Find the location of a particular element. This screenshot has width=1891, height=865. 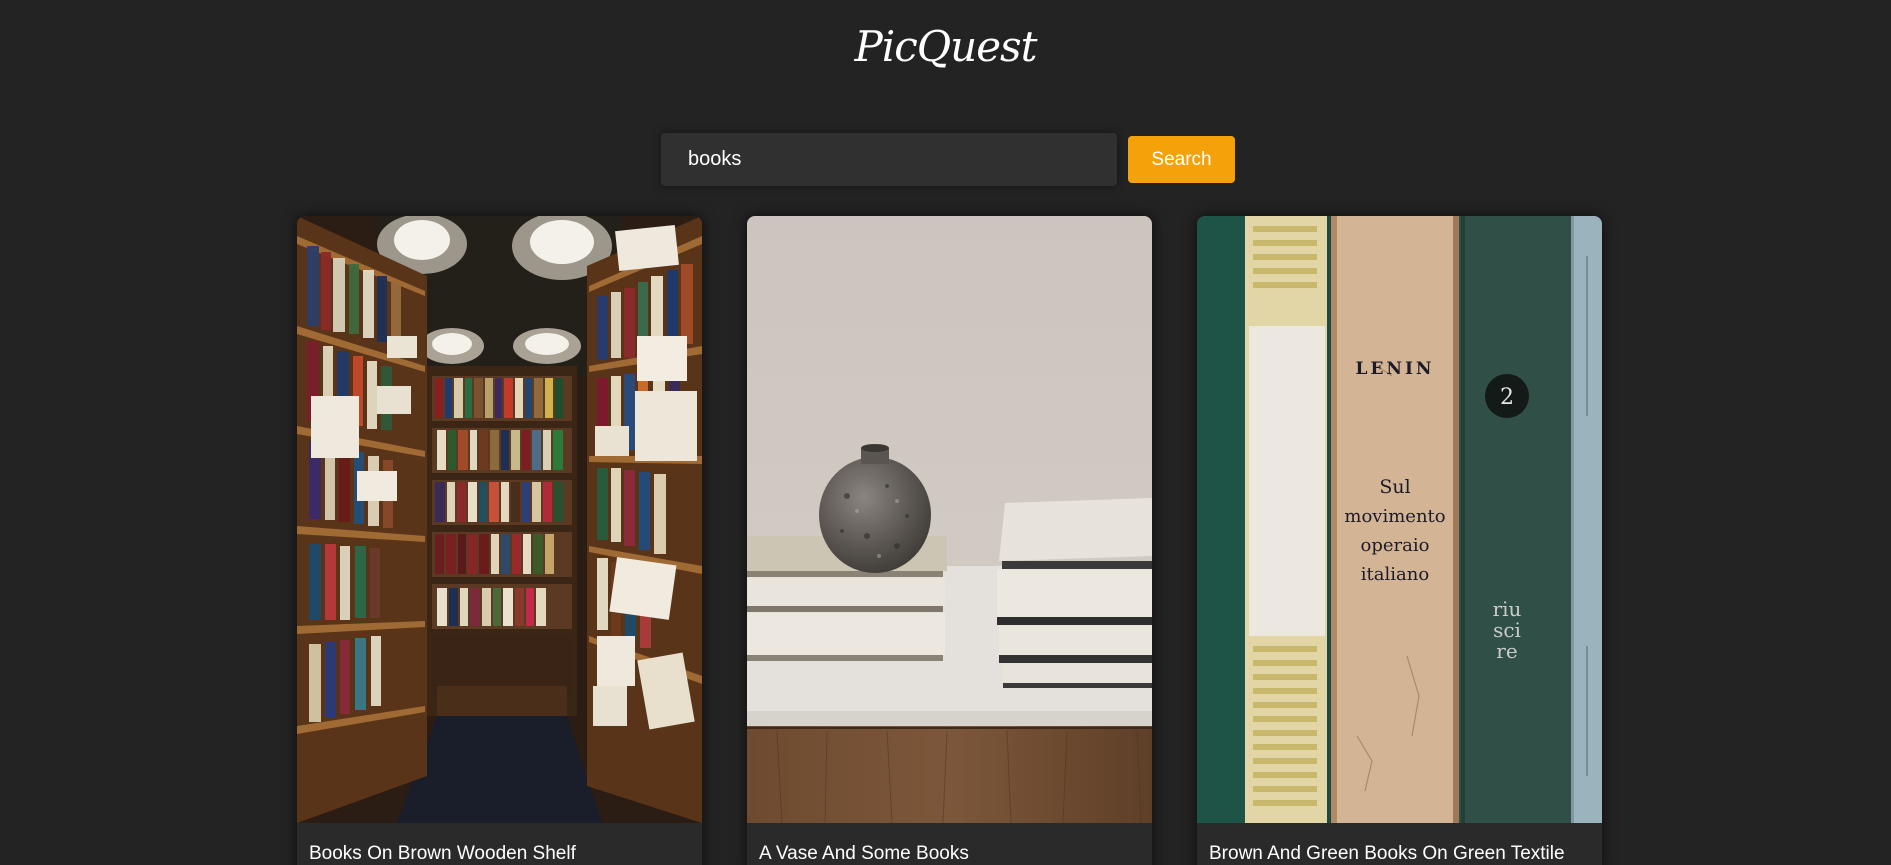

result-title: A Vase And Some Books is located at coordinates (864, 853).